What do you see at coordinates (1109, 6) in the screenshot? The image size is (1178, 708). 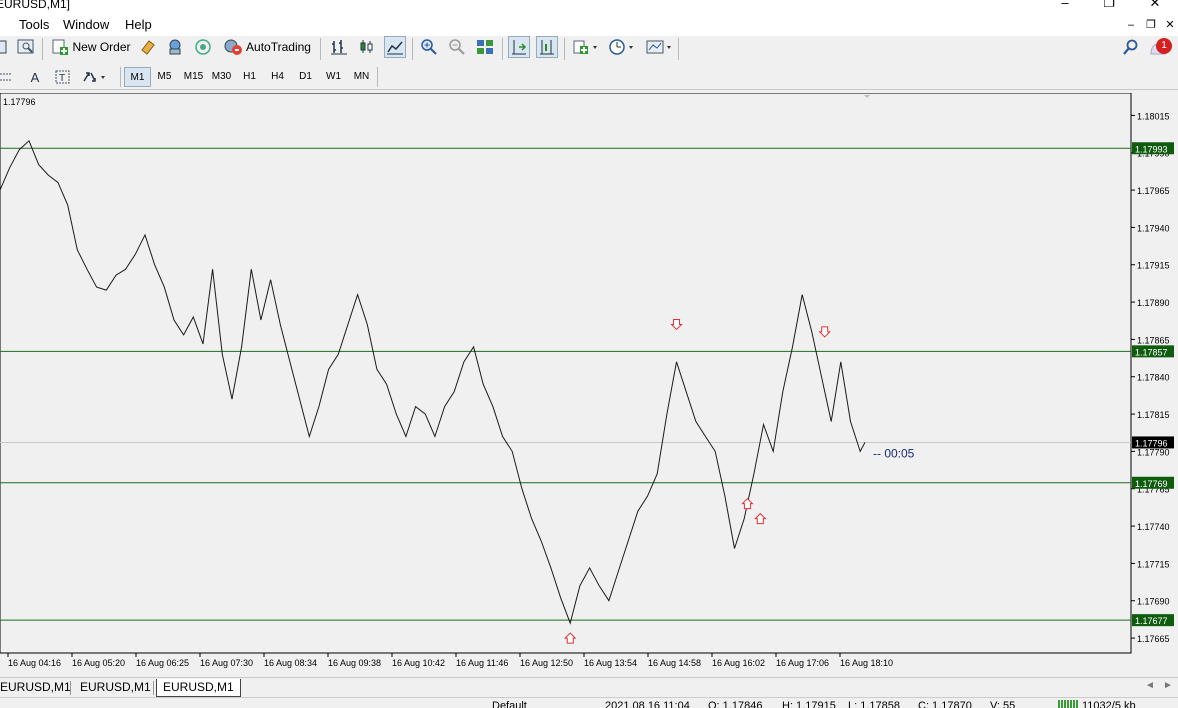 I see `restore-icon: ❐` at bounding box center [1109, 6].